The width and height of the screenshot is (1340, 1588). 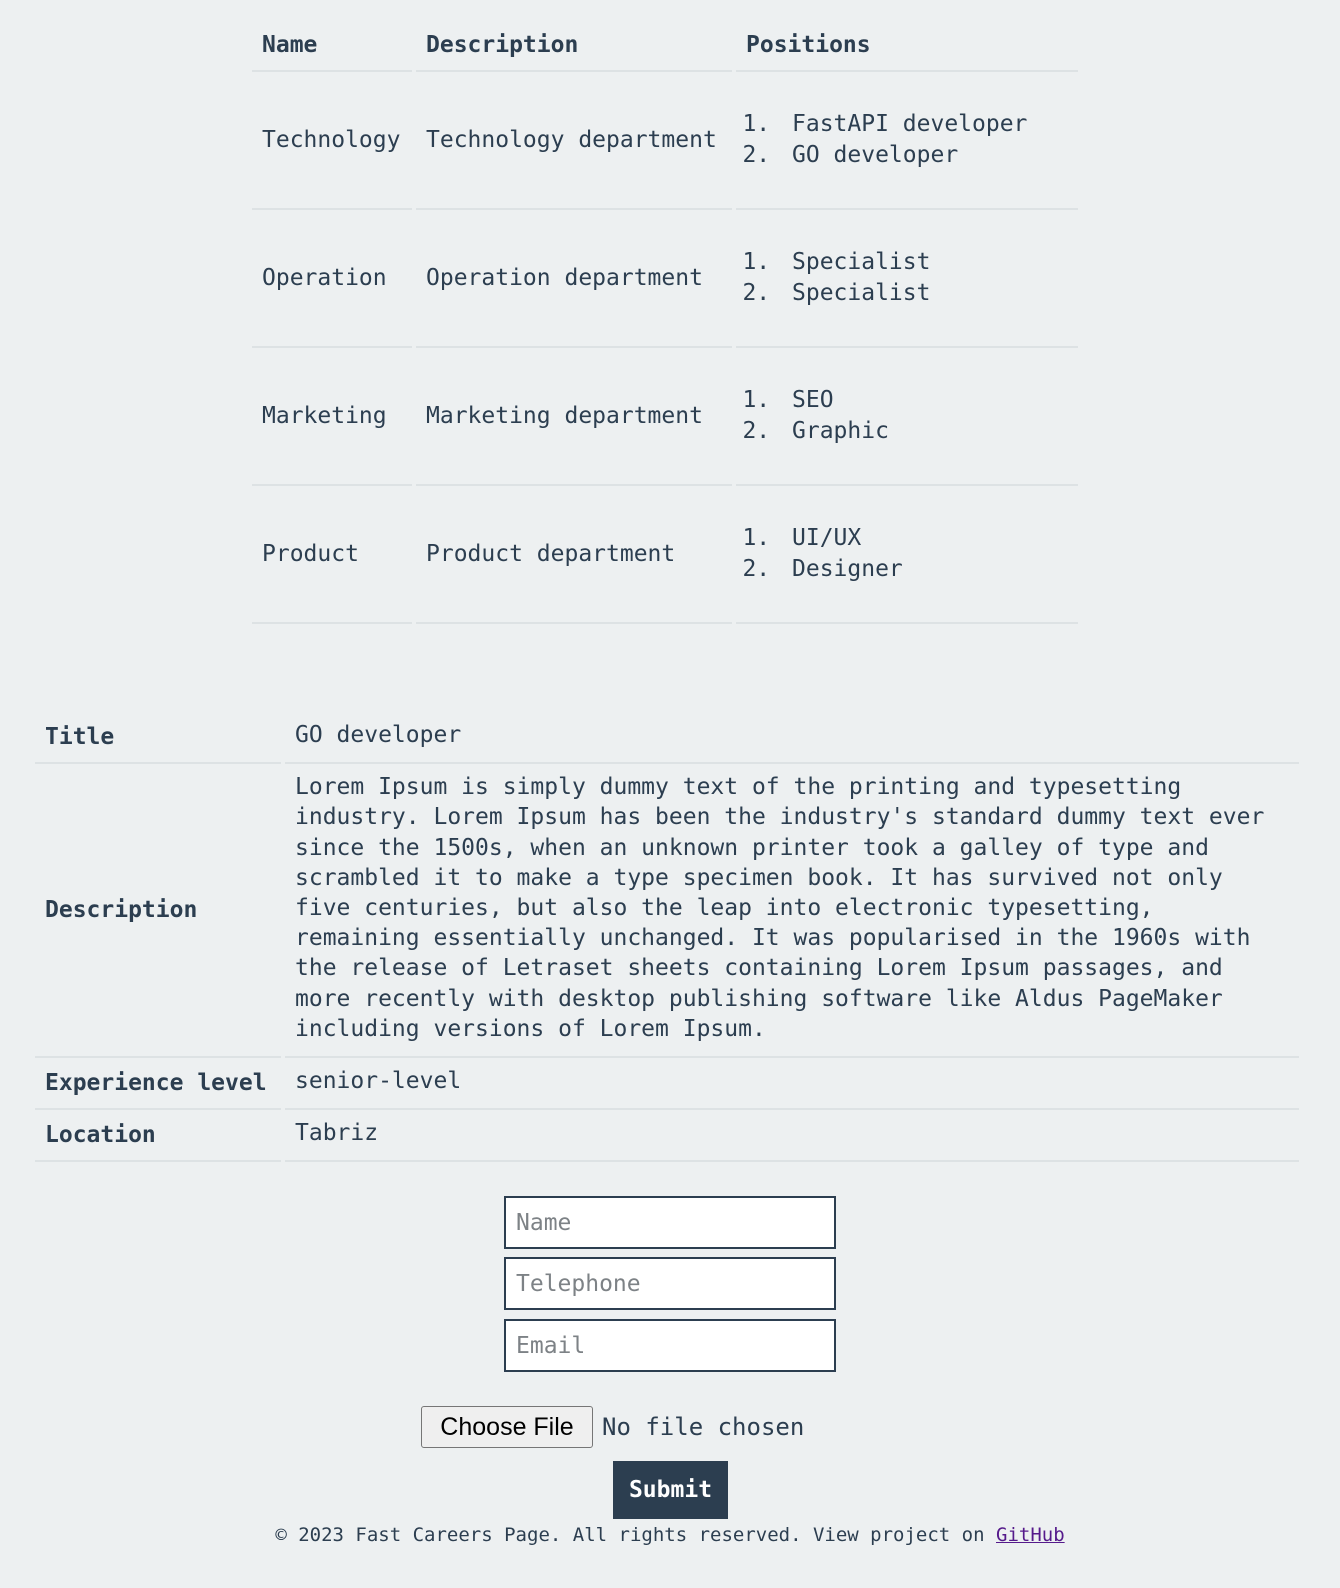 I want to click on github-link: GitHub, so click(x=1030, y=1535).